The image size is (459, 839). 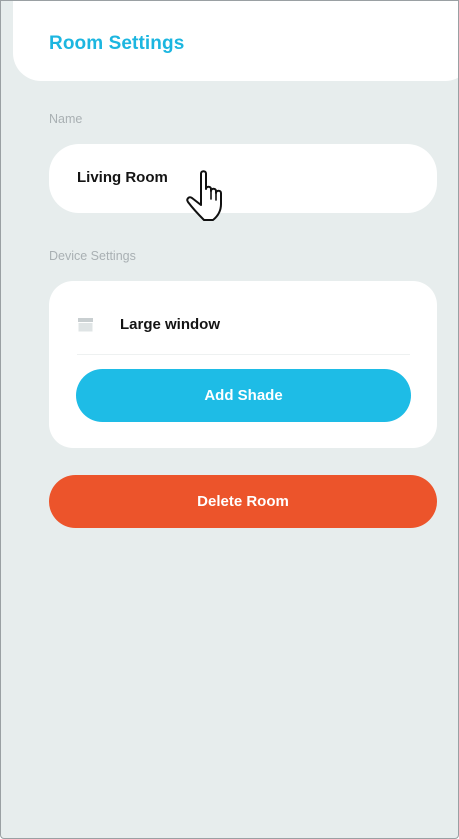 What do you see at coordinates (117, 43) in the screenshot?
I see `page-title: Room Settings` at bounding box center [117, 43].